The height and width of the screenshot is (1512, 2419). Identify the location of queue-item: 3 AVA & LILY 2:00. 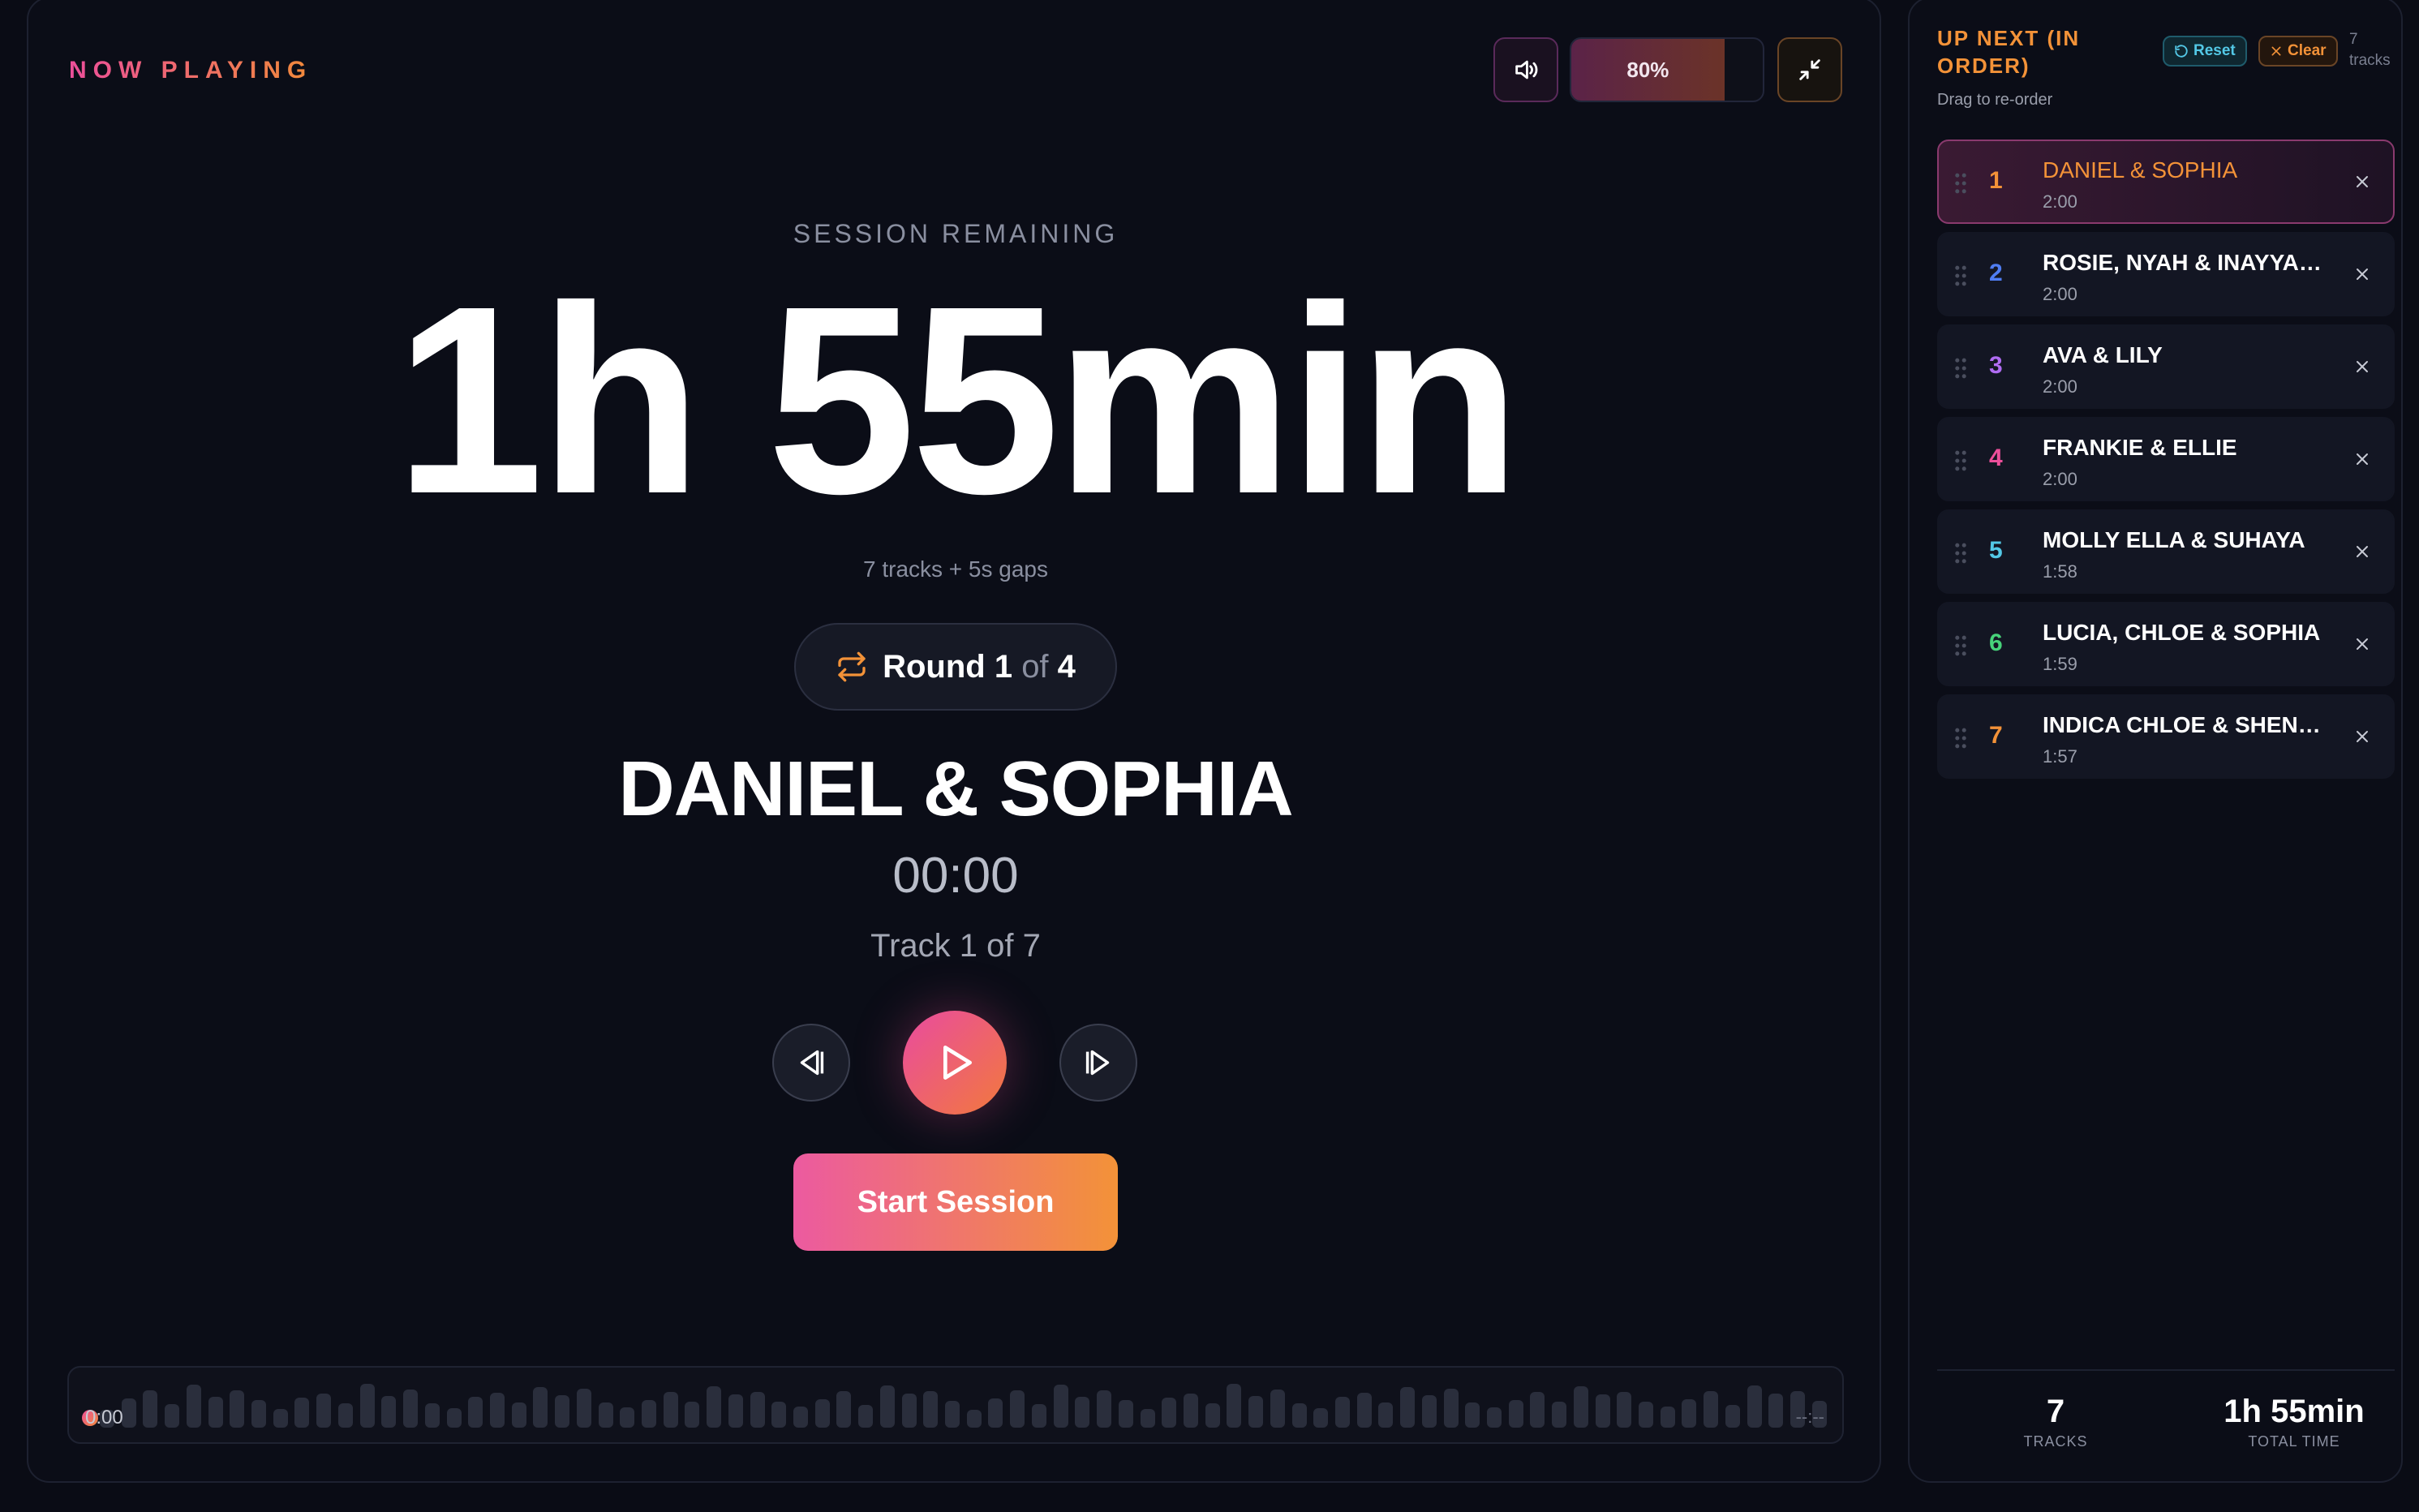
(2166, 366).